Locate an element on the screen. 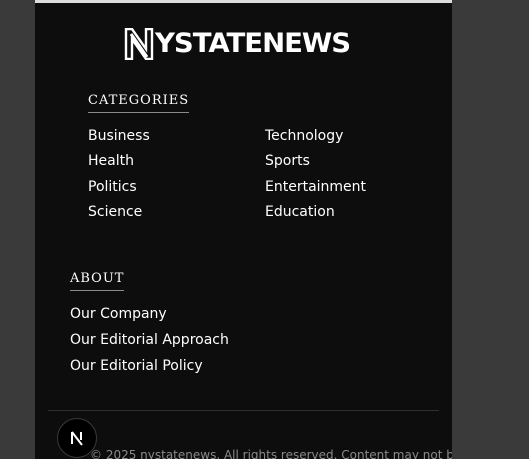 Image resolution: width=529 pixels, height=459 pixels. category-link-entertainment: Entertainment is located at coordinates (315, 187).